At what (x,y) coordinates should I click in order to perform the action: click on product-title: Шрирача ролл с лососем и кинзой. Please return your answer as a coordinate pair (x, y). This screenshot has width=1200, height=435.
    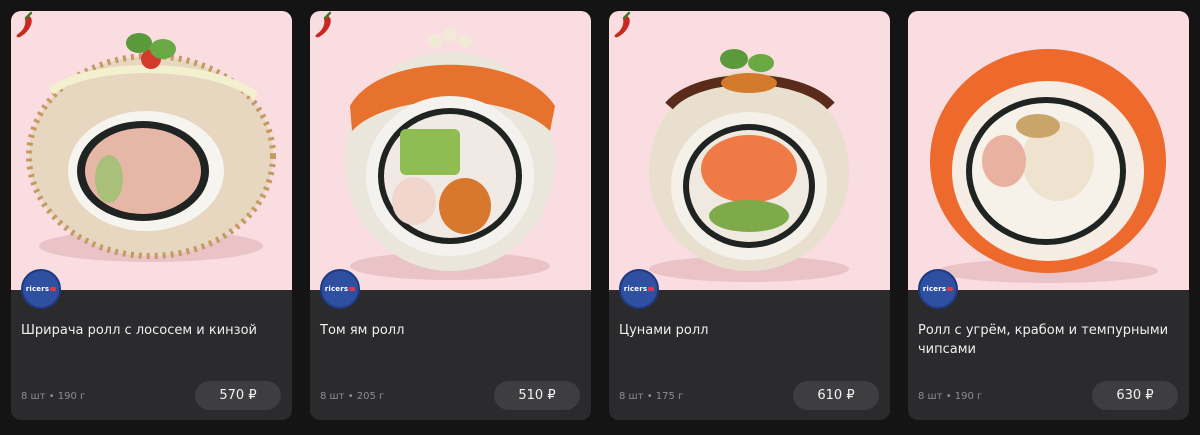
    Looking at the image, I should click on (151, 330).